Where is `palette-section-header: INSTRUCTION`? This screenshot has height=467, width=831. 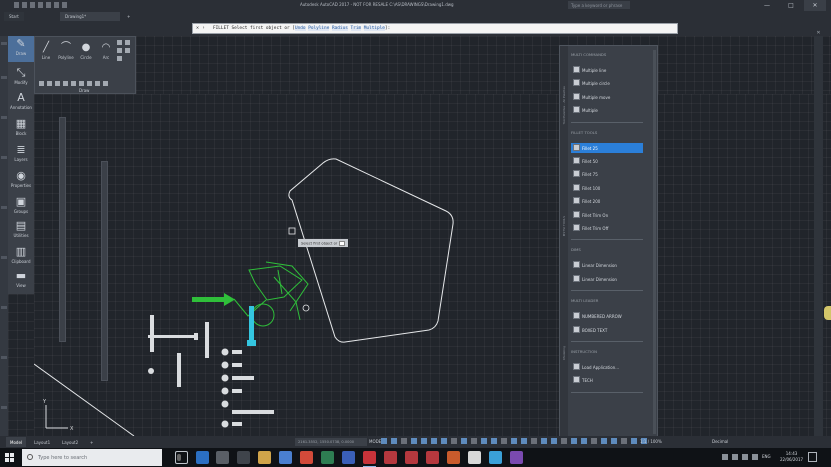
palette-section-header: INSTRUCTION is located at coordinates (584, 351).